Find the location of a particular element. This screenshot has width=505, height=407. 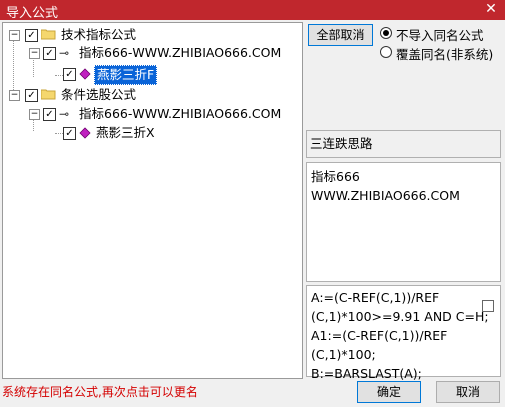

tree-node-label: 技术指标公式 is located at coordinates (99, 34).